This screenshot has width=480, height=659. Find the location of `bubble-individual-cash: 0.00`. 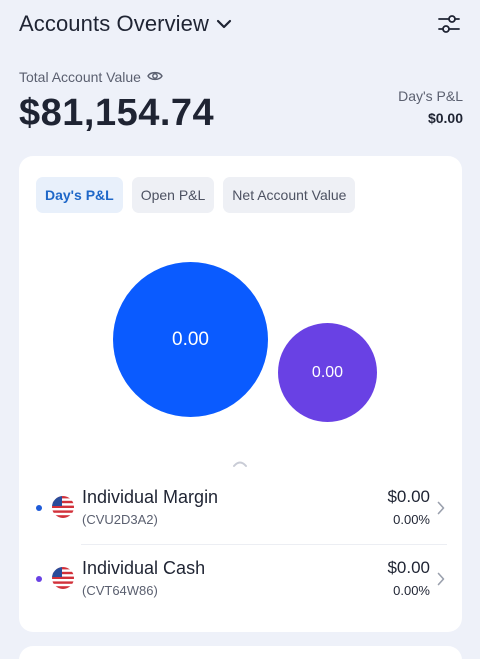

bubble-individual-cash: 0.00 is located at coordinates (327, 372).